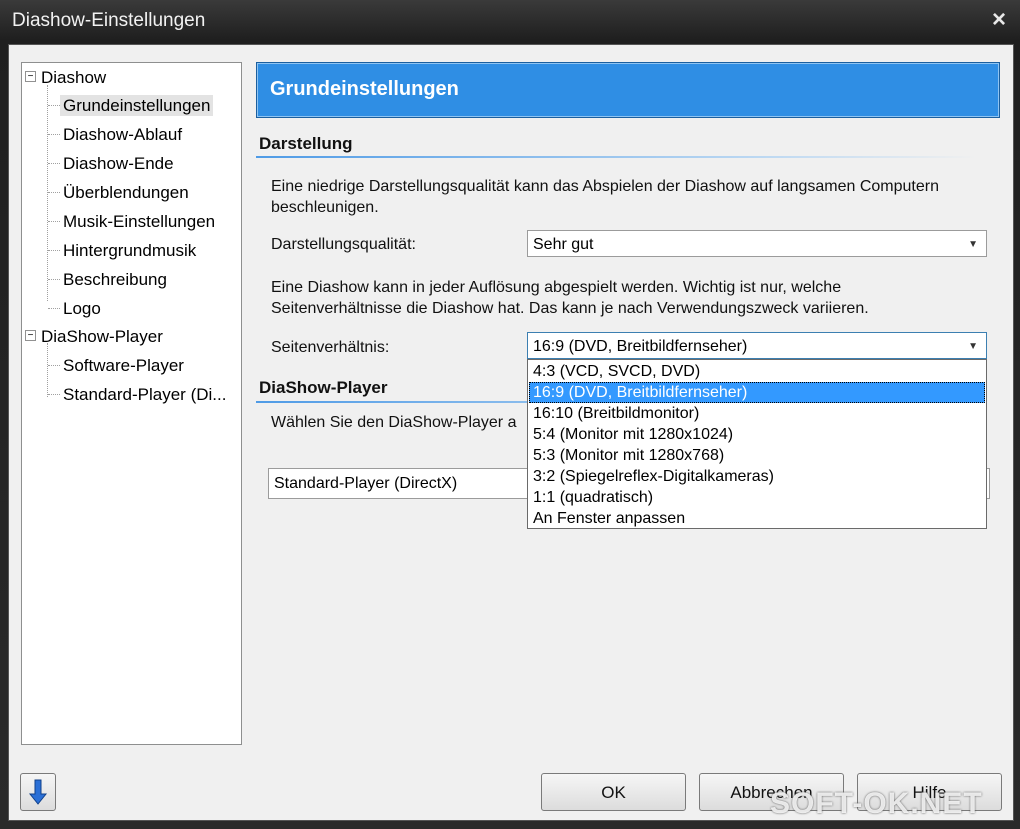  I want to click on window-title: Diashow-Einstellungen, so click(109, 20).